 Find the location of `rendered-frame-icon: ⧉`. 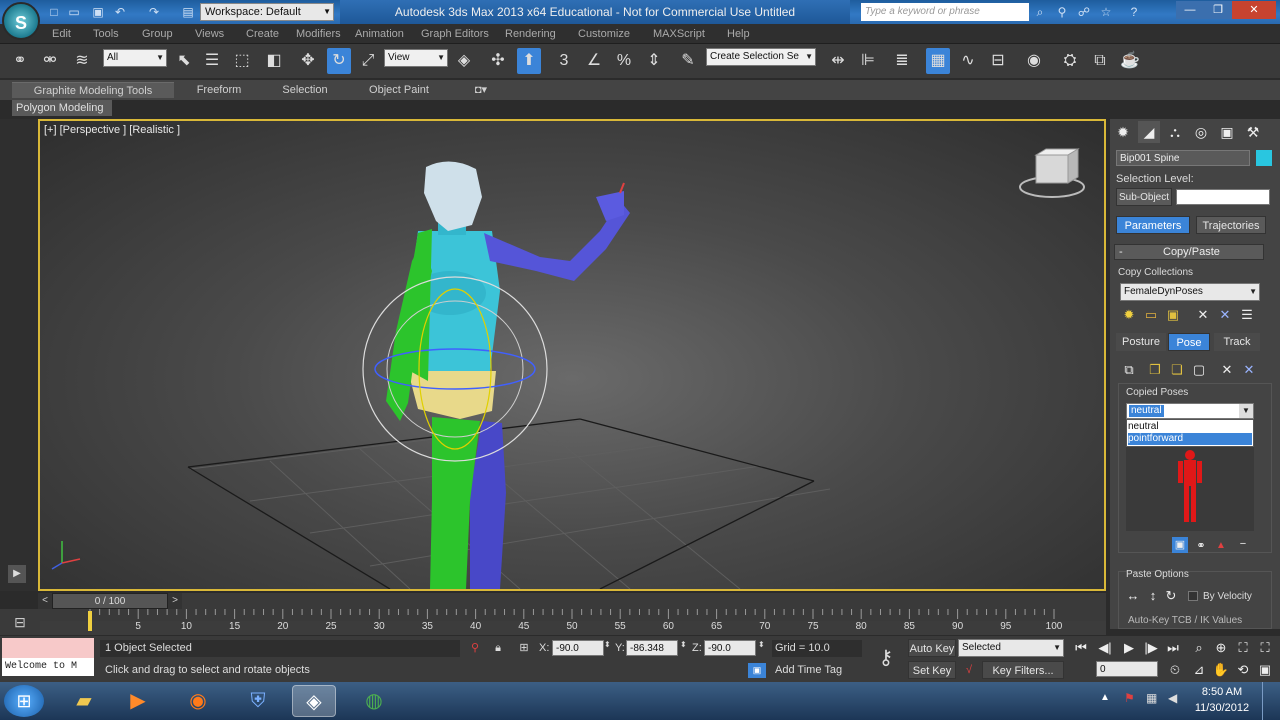

rendered-frame-icon: ⧉ is located at coordinates (1100, 61).